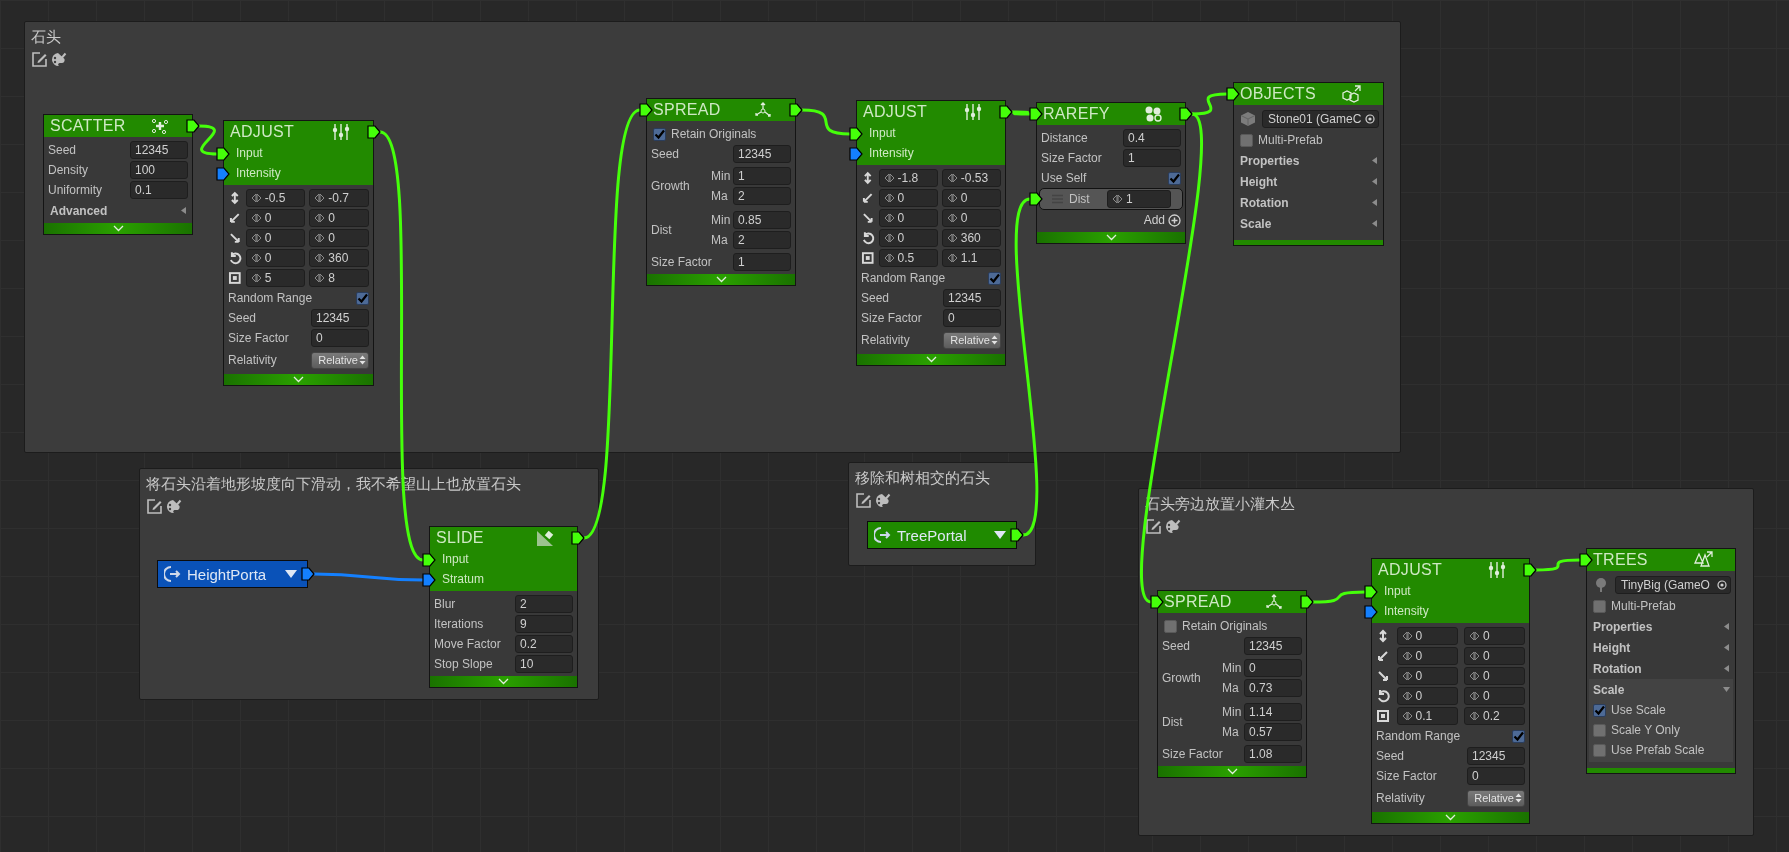  What do you see at coordinates (339, 258) in the screenshot?
I see `number-field: 360` at bounding box center [339, 258].